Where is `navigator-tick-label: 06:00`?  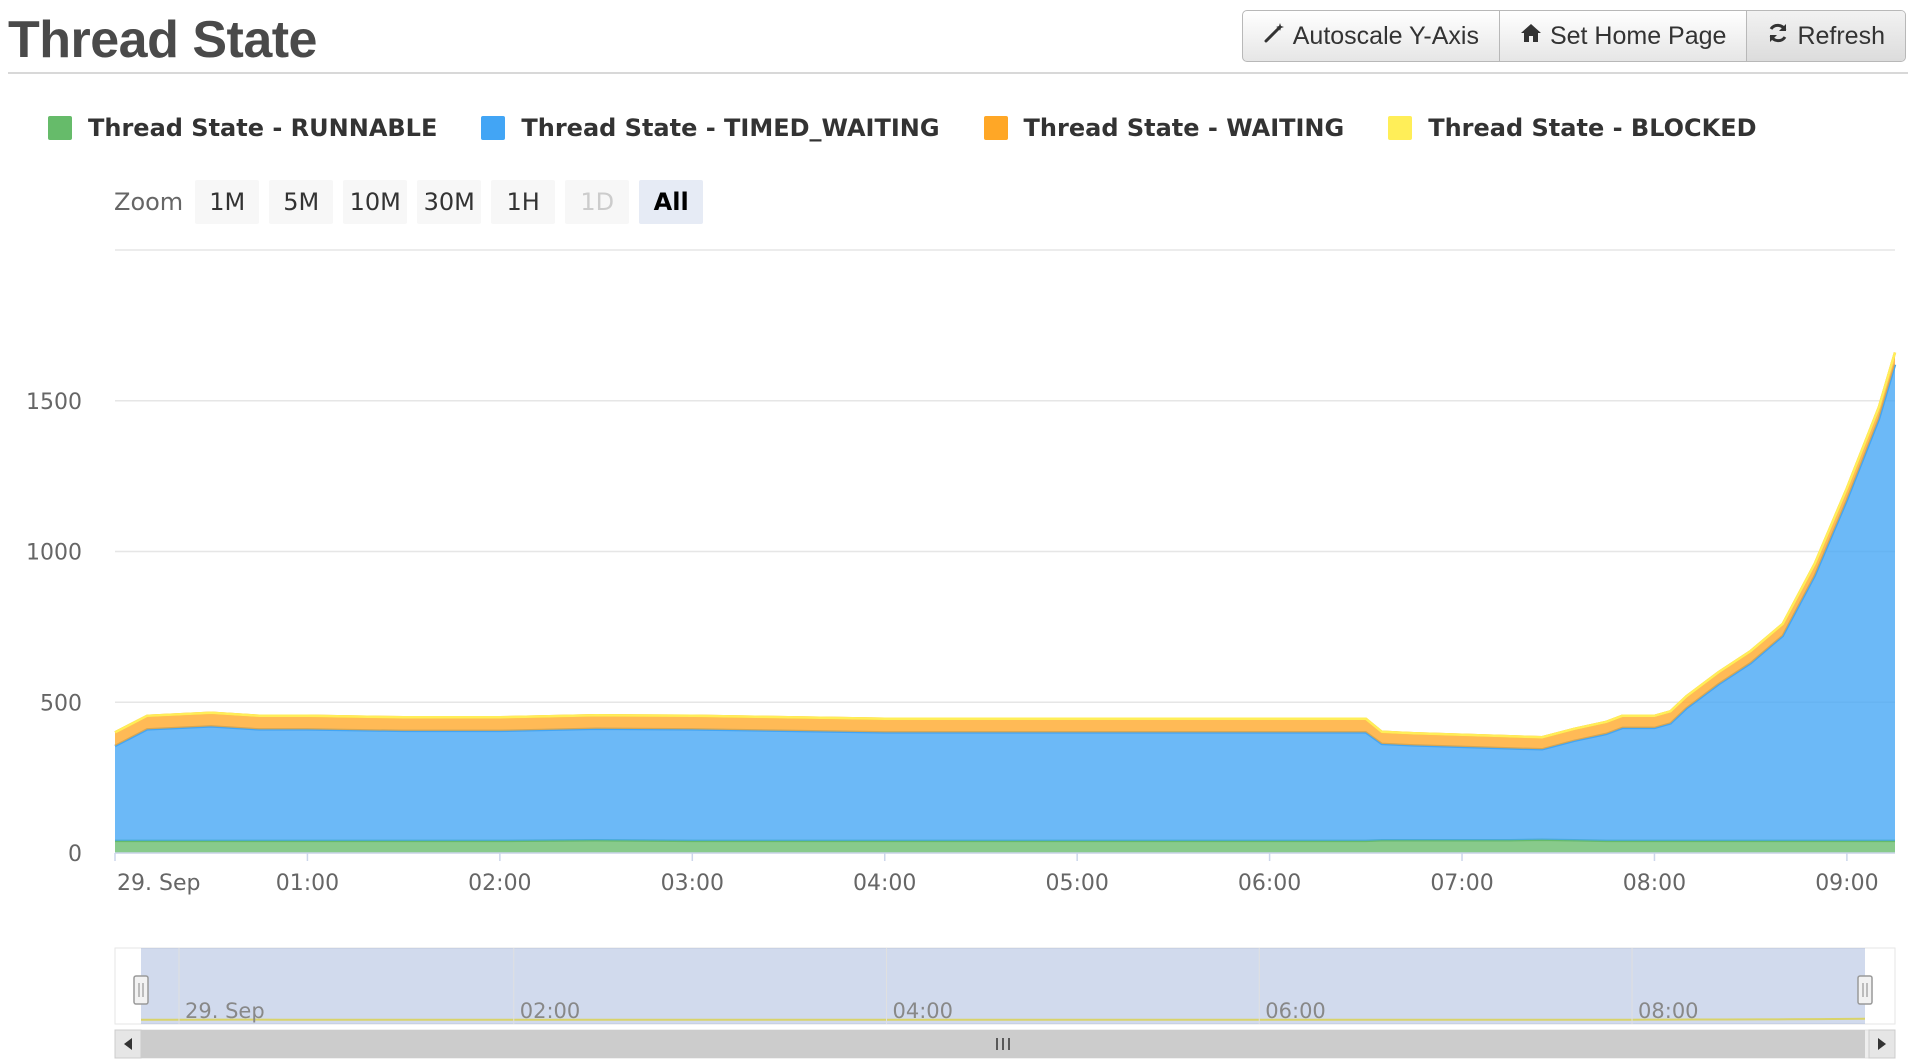
navigator-tick-label: 06:00 is located at coordinates (1295, 1011).